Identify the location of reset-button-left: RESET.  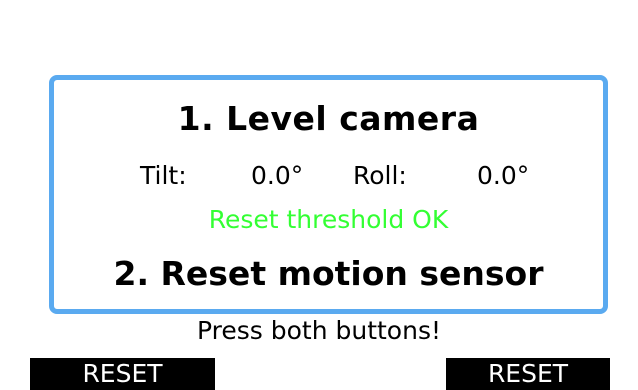
(122, 374).